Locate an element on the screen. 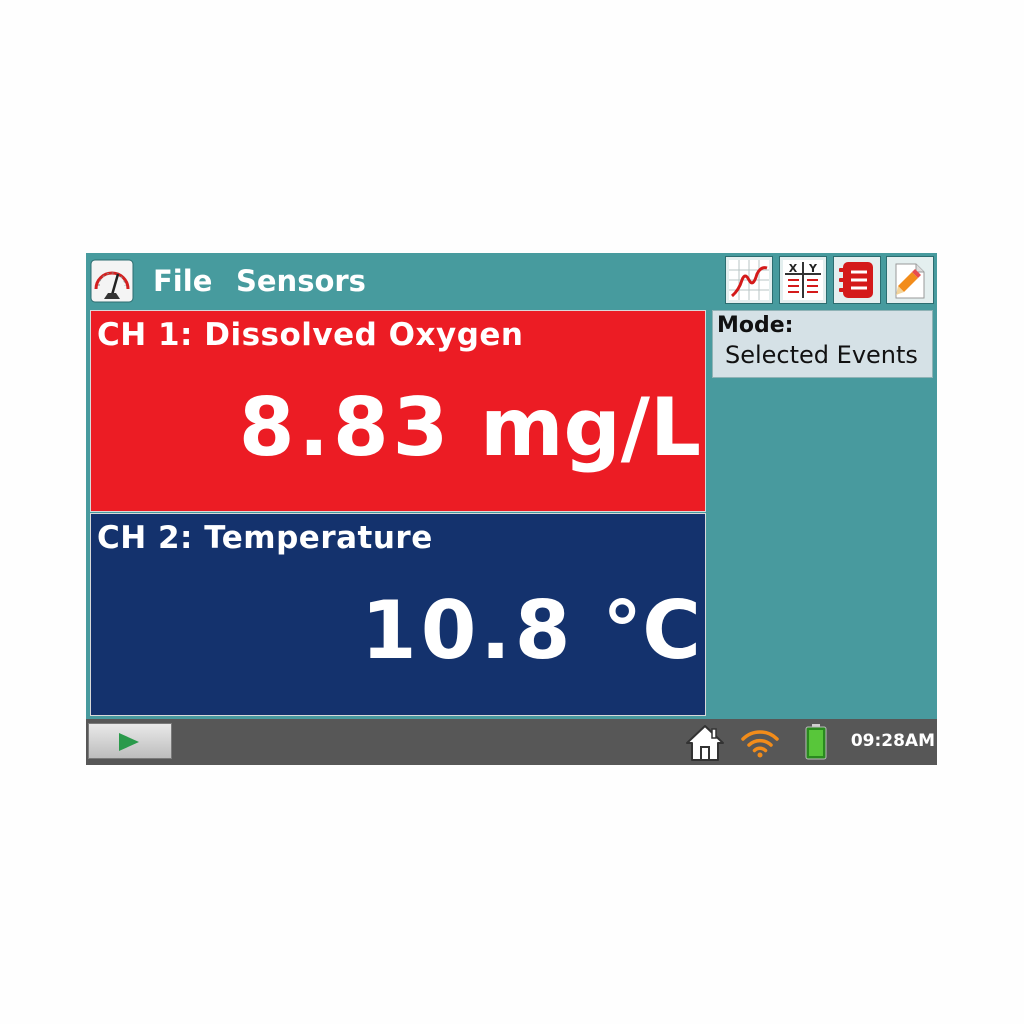  menu-file: File is located at coordinates (182, 281).